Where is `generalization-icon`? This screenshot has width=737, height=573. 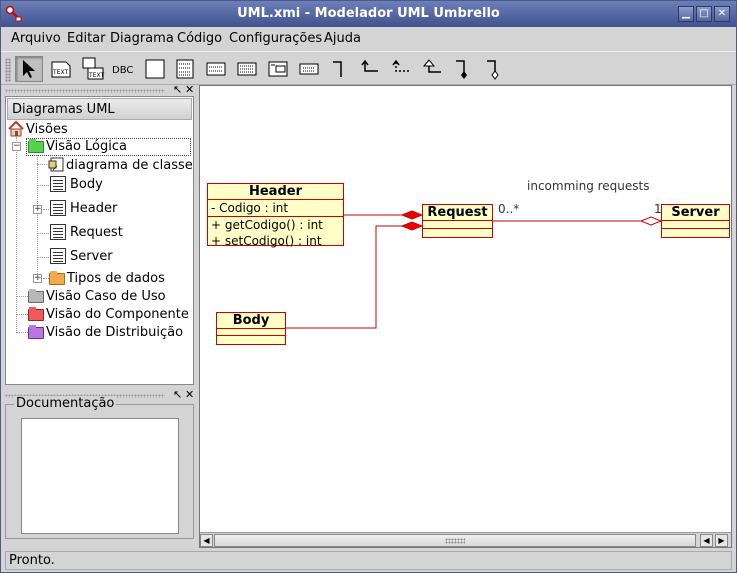 generalization-icon is located at coordinates (432, 66).